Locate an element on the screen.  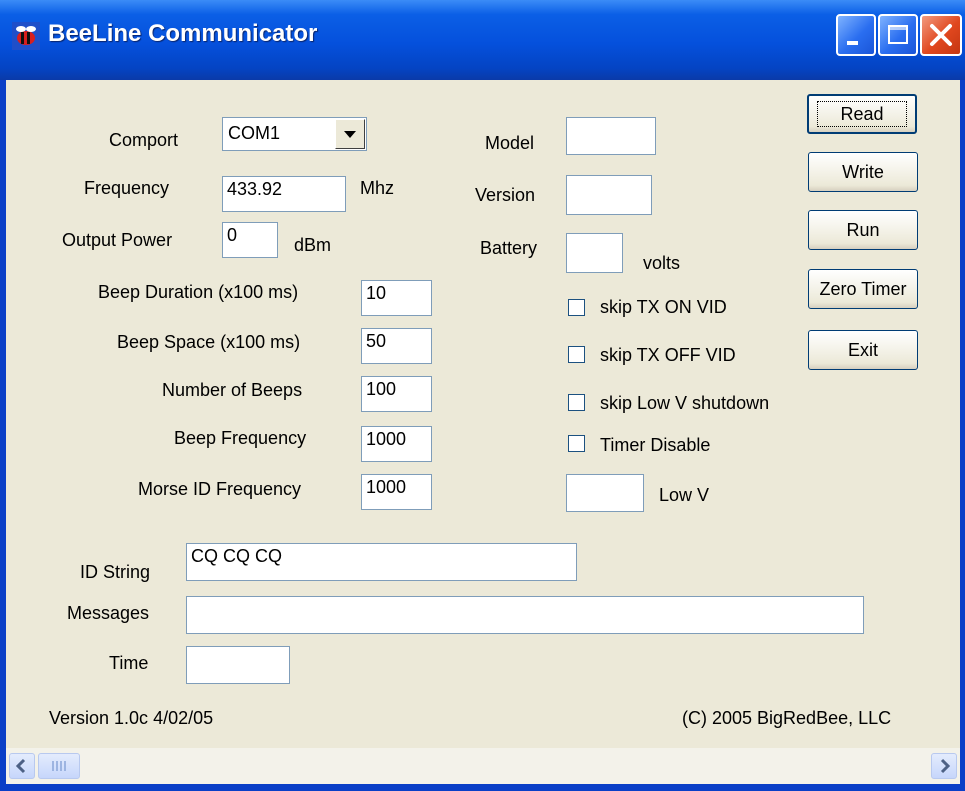
comport-select: COM1 is located at coordinates (294, 134).